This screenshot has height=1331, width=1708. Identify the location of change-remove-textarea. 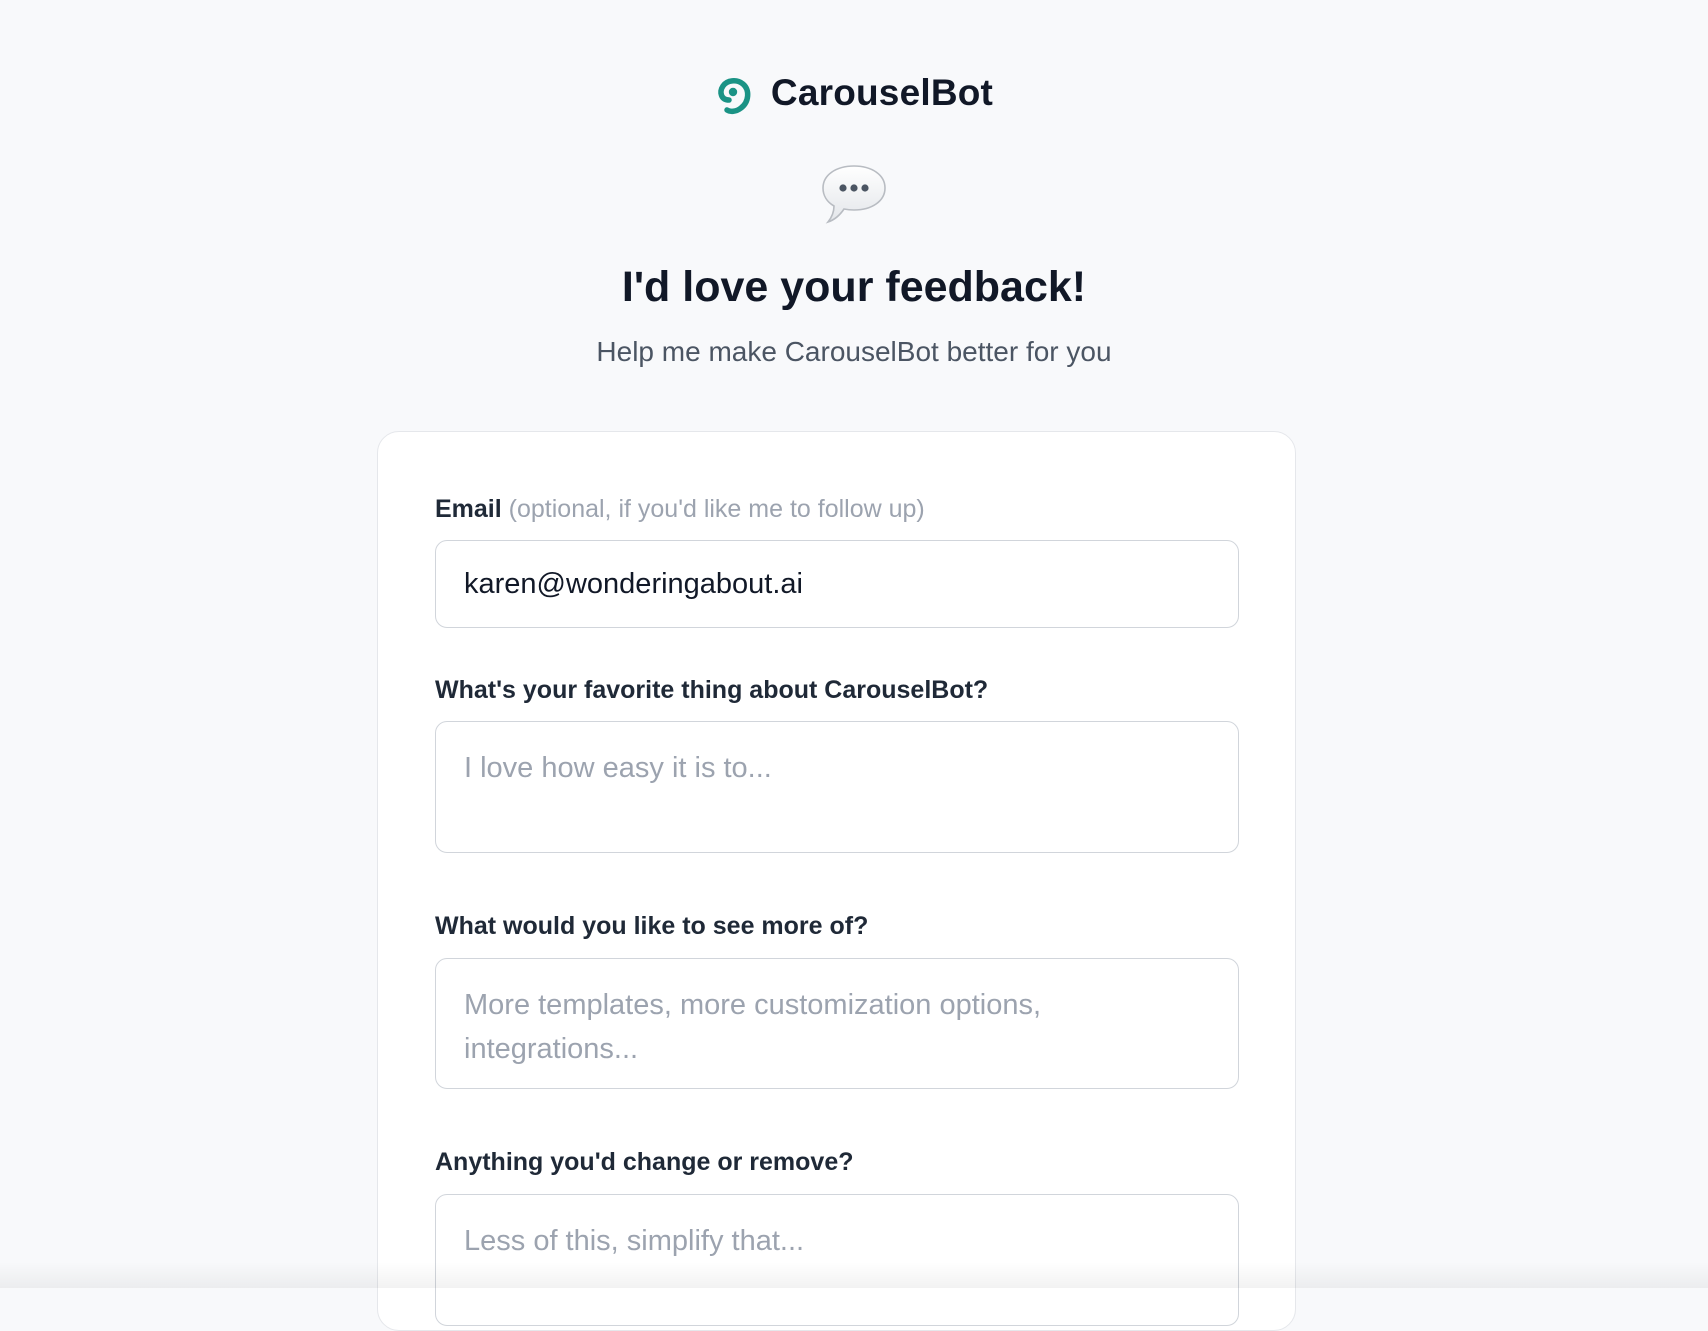
(837, 1260).